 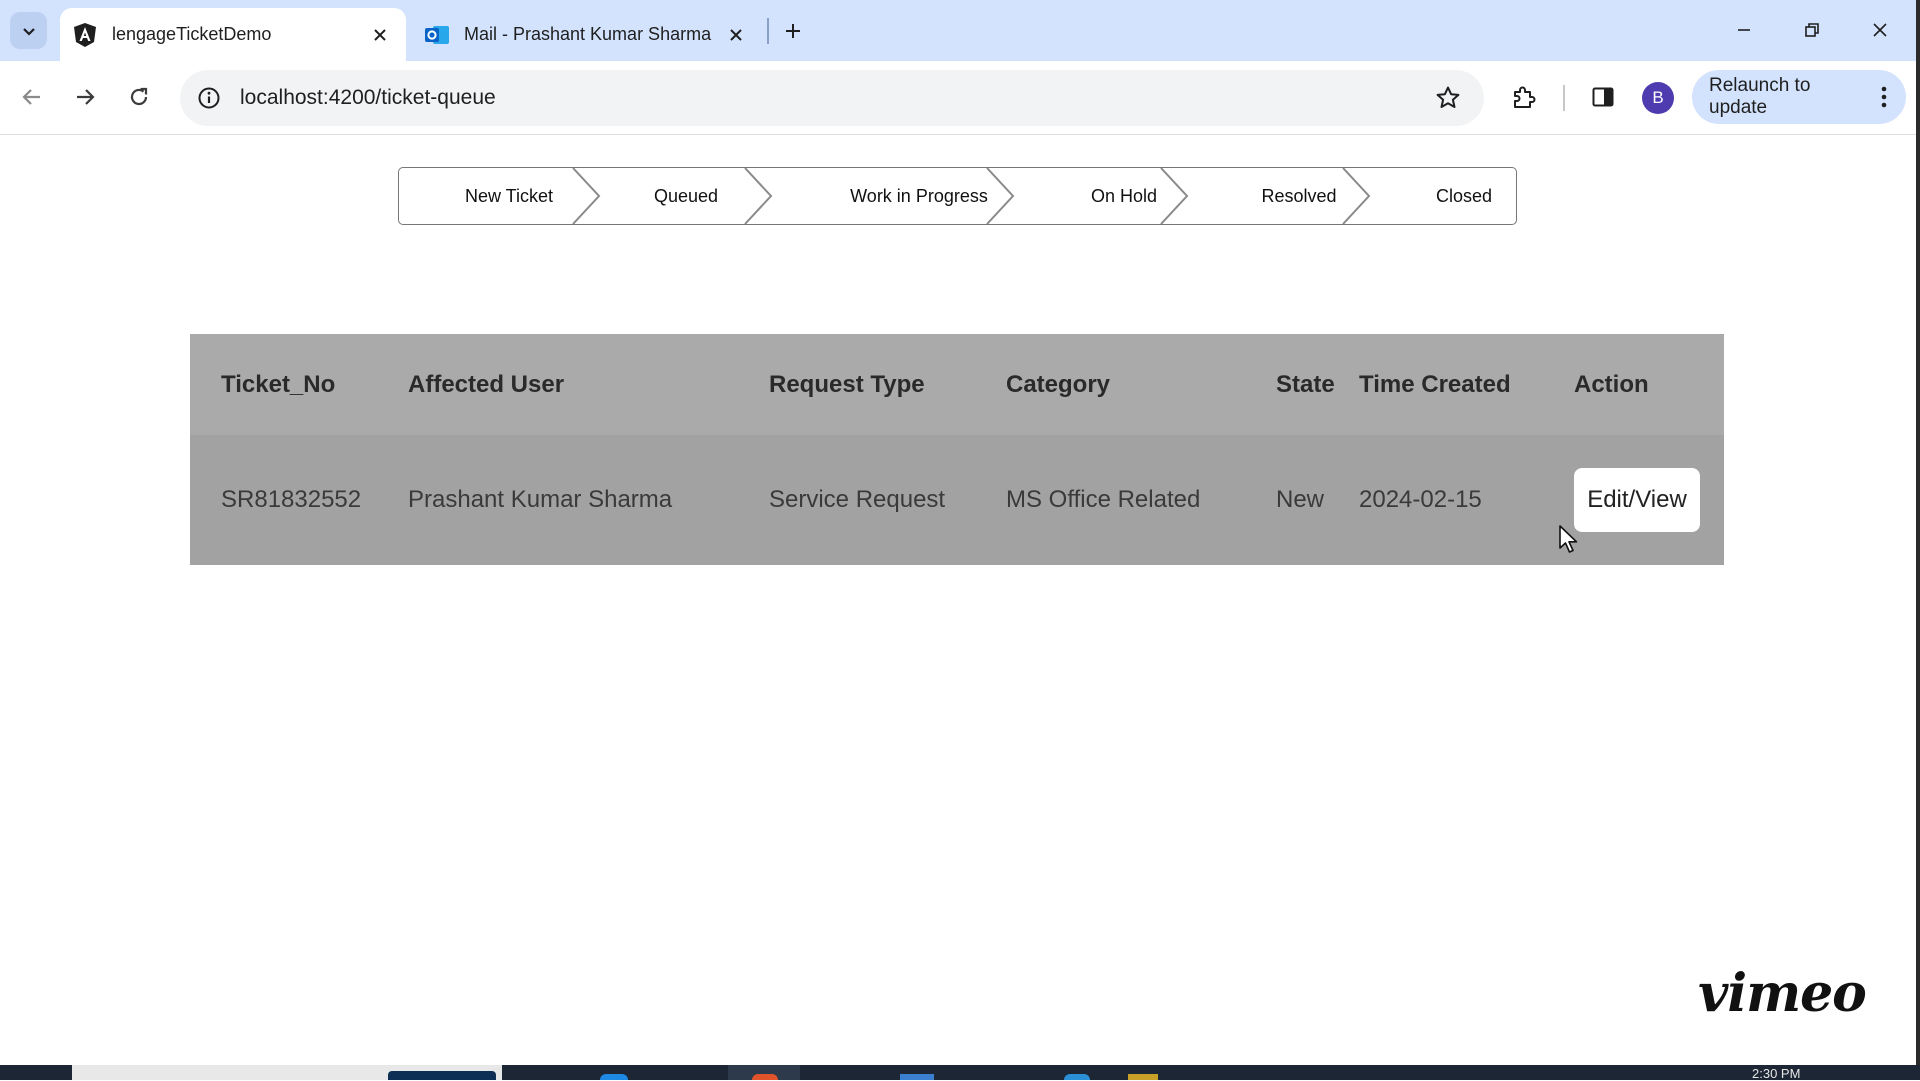 I want to click on new-tab-button, so click(x=793, y=31).